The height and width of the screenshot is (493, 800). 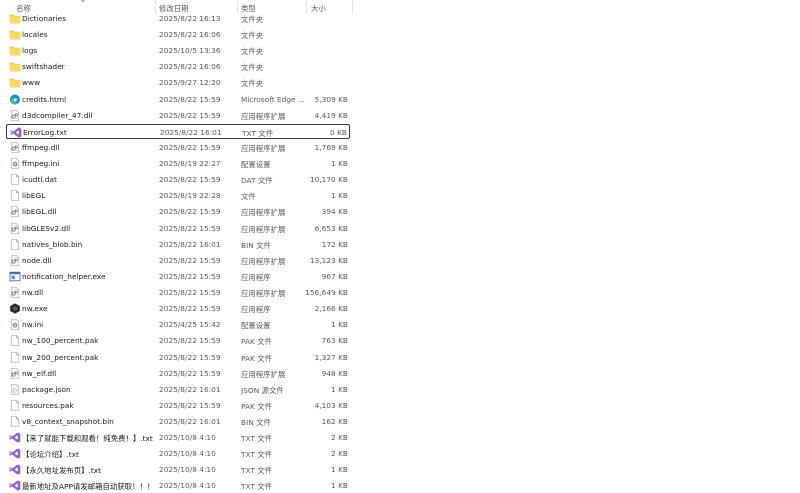 What do you see at coordinates (52, 244) in the screenshot?
I see `file-name: natives_blob.bin` at bounding box center [52, 244].